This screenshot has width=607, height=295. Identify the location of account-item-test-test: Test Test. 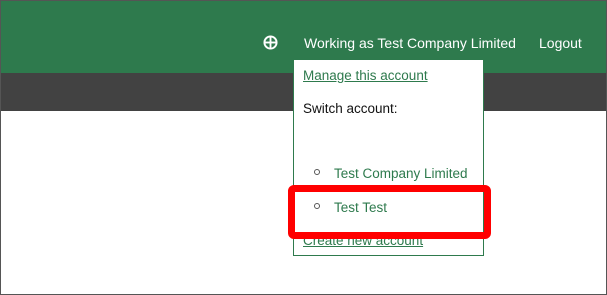
(350, 207).